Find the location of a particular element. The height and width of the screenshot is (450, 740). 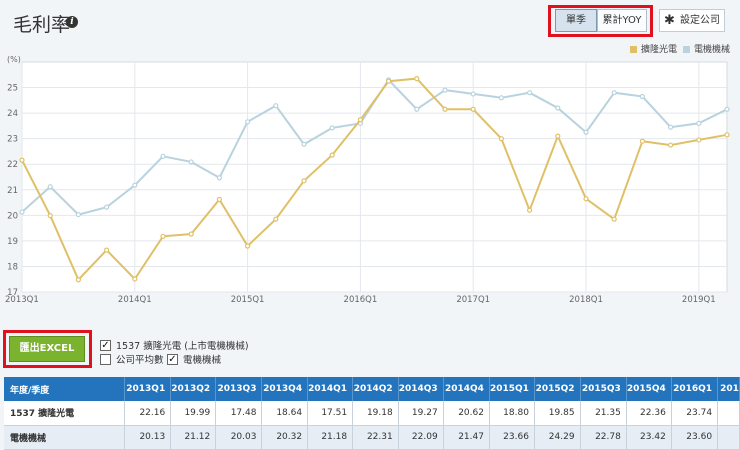

y-tick-label: 24 is located at coordinates (12, 114).